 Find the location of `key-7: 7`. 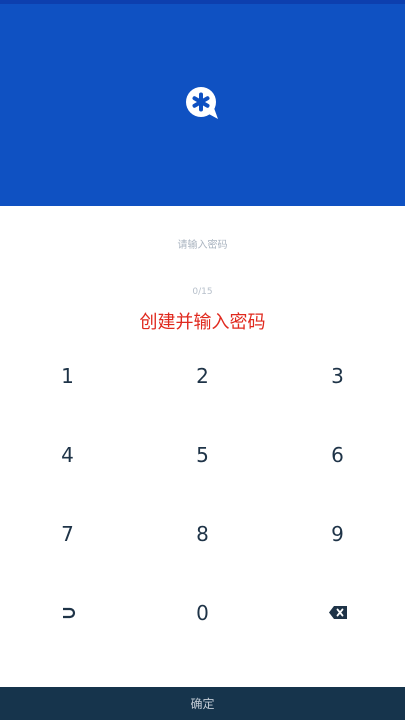

key-7: 7 is located at coordinates (67, 533).